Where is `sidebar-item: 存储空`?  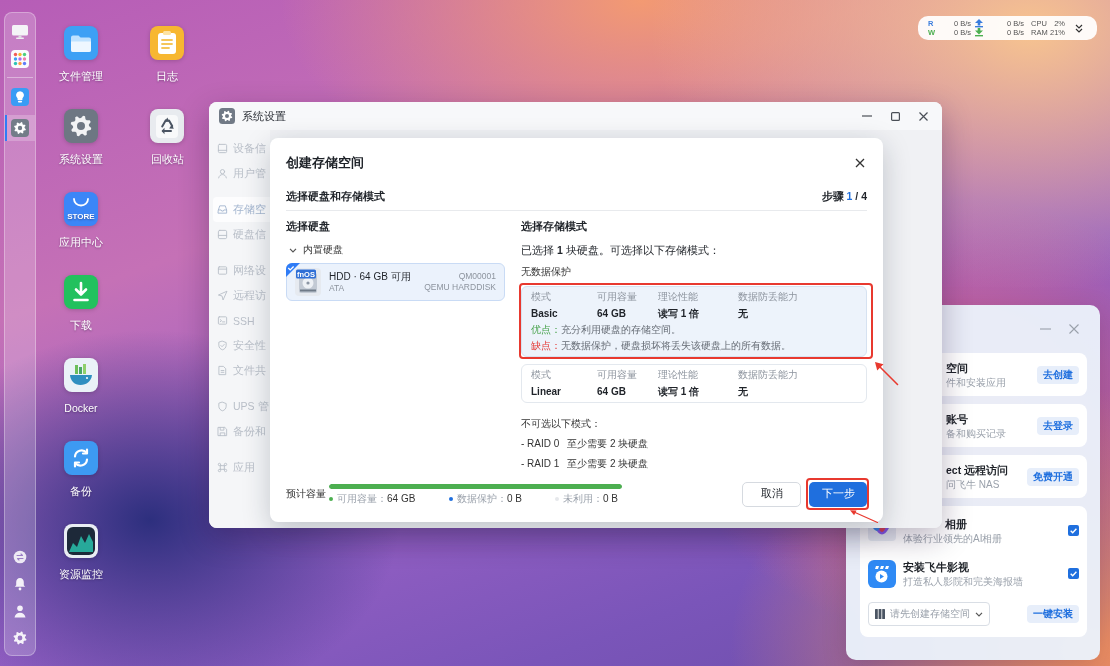
sidebar-item: 存储空 is located at coordinates (241, 209).